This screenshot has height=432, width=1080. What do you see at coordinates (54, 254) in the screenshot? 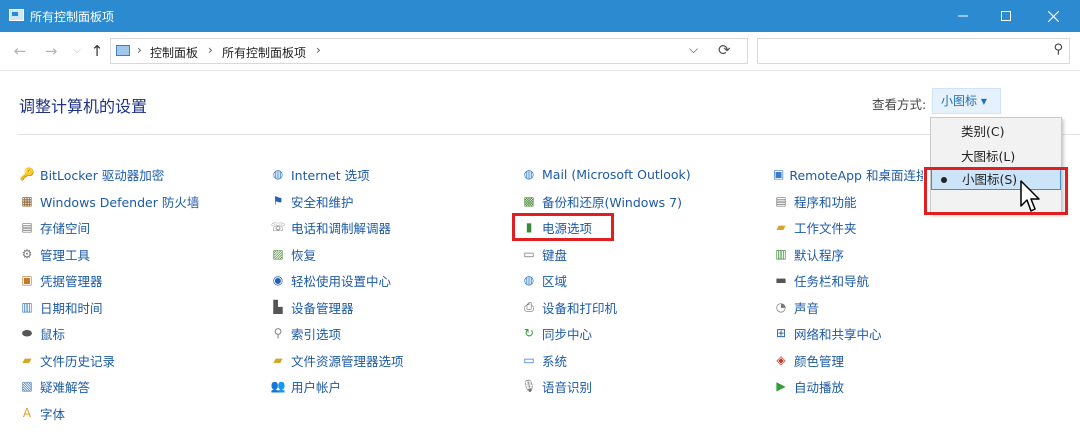
I see `item-admin-tools: ⚙ 管理工具` at bounding box center [54, 254].